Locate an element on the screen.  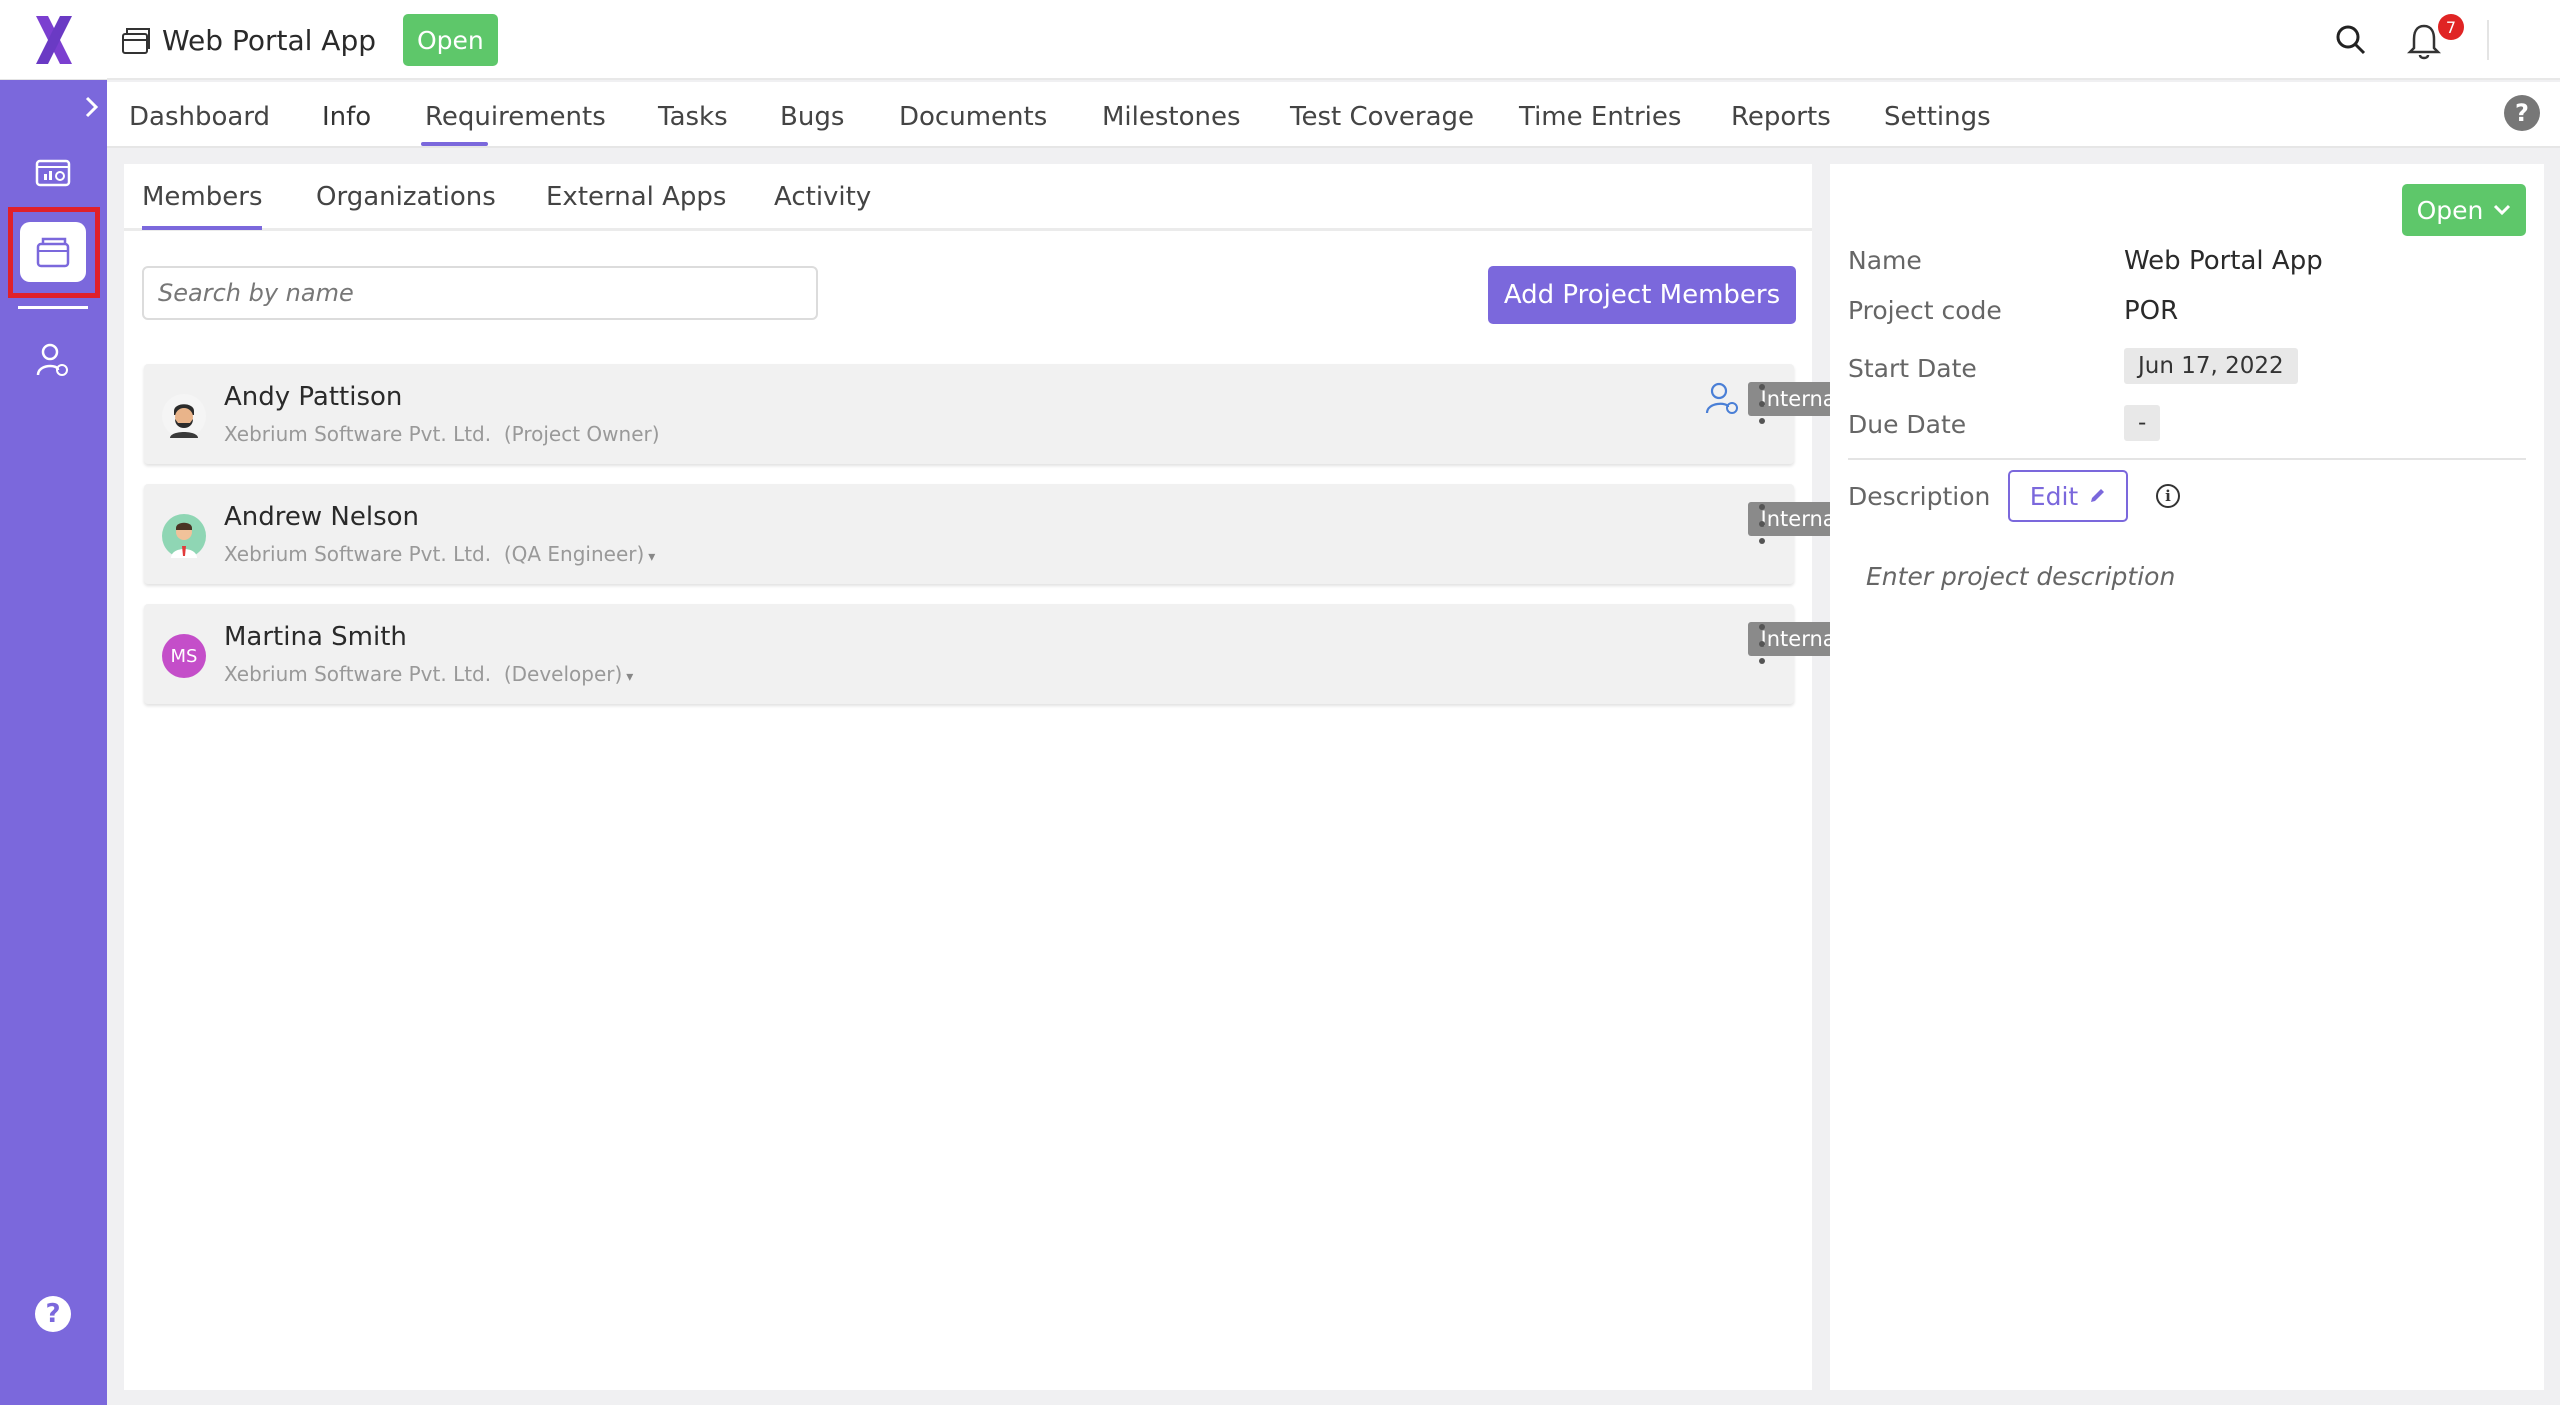
tab-bugs: Bugs is located at coordinates (812, 117).